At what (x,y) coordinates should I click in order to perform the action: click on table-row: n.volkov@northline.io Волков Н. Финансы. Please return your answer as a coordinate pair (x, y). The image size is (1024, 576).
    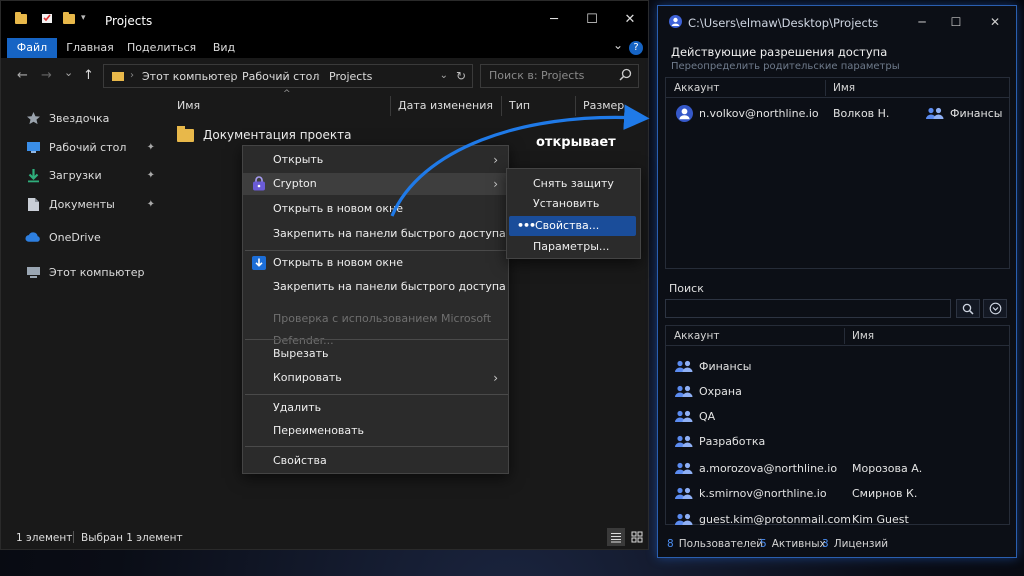
    Looking at the image, I should click on (837, 113).